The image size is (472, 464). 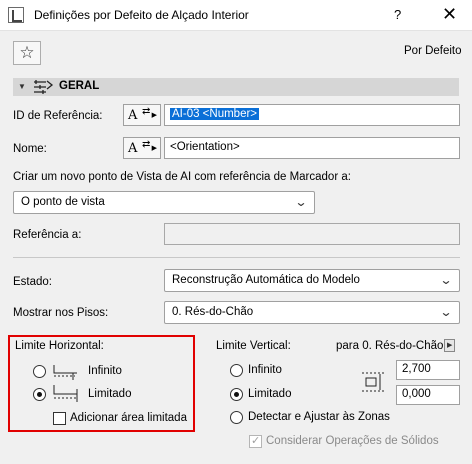 What do you see at coordinates (397, 14) in the screenshot?
I see `help-button: ?` at bounding box center [397, 14].